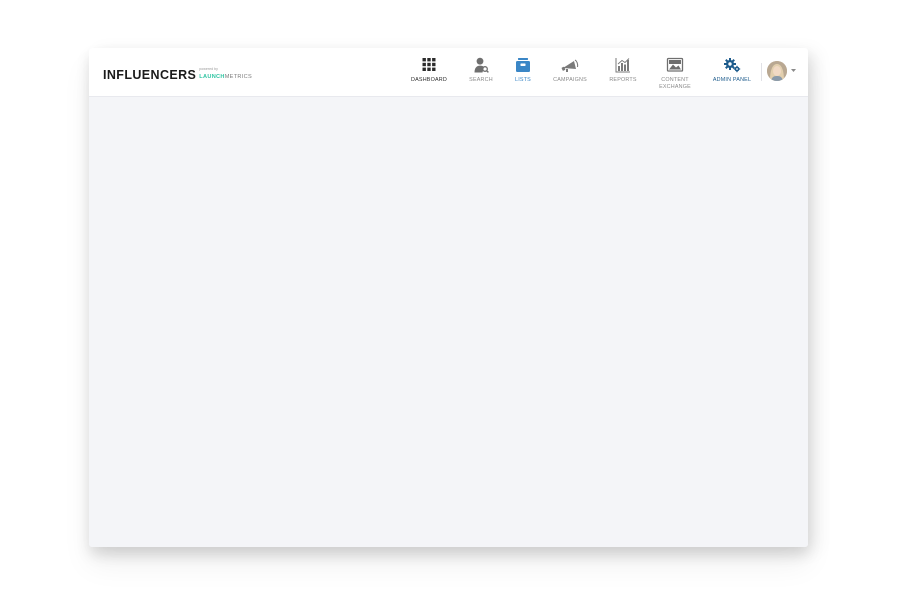 This screenshot has height=600, width=900. What do you see at coordinates (793, 70) in the screenshot?
I see `caret-down-icon` at bounding box center [793, 70].